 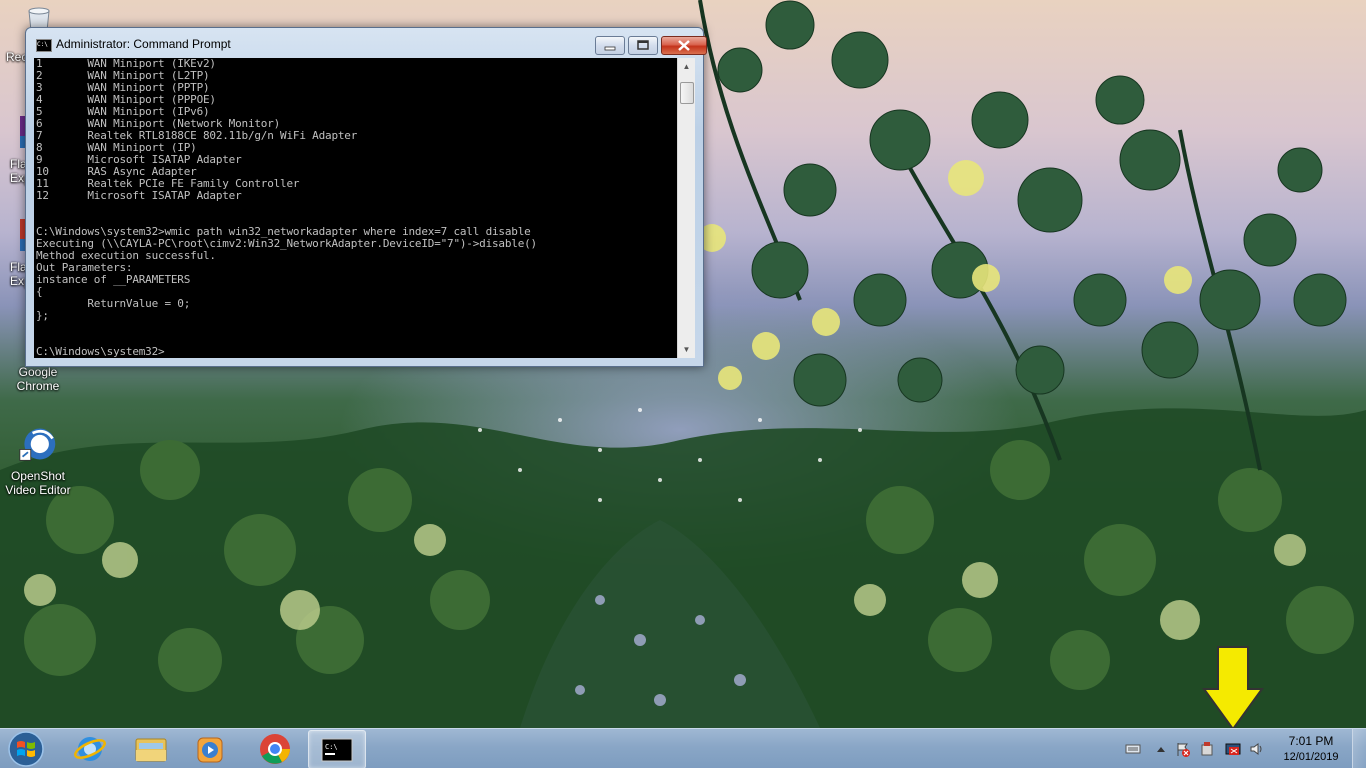 What do you see at coordinates (1311, 741) in the screenshot?
I see `clock-time: 7:01 PM` at bounding box center [1311, 741].